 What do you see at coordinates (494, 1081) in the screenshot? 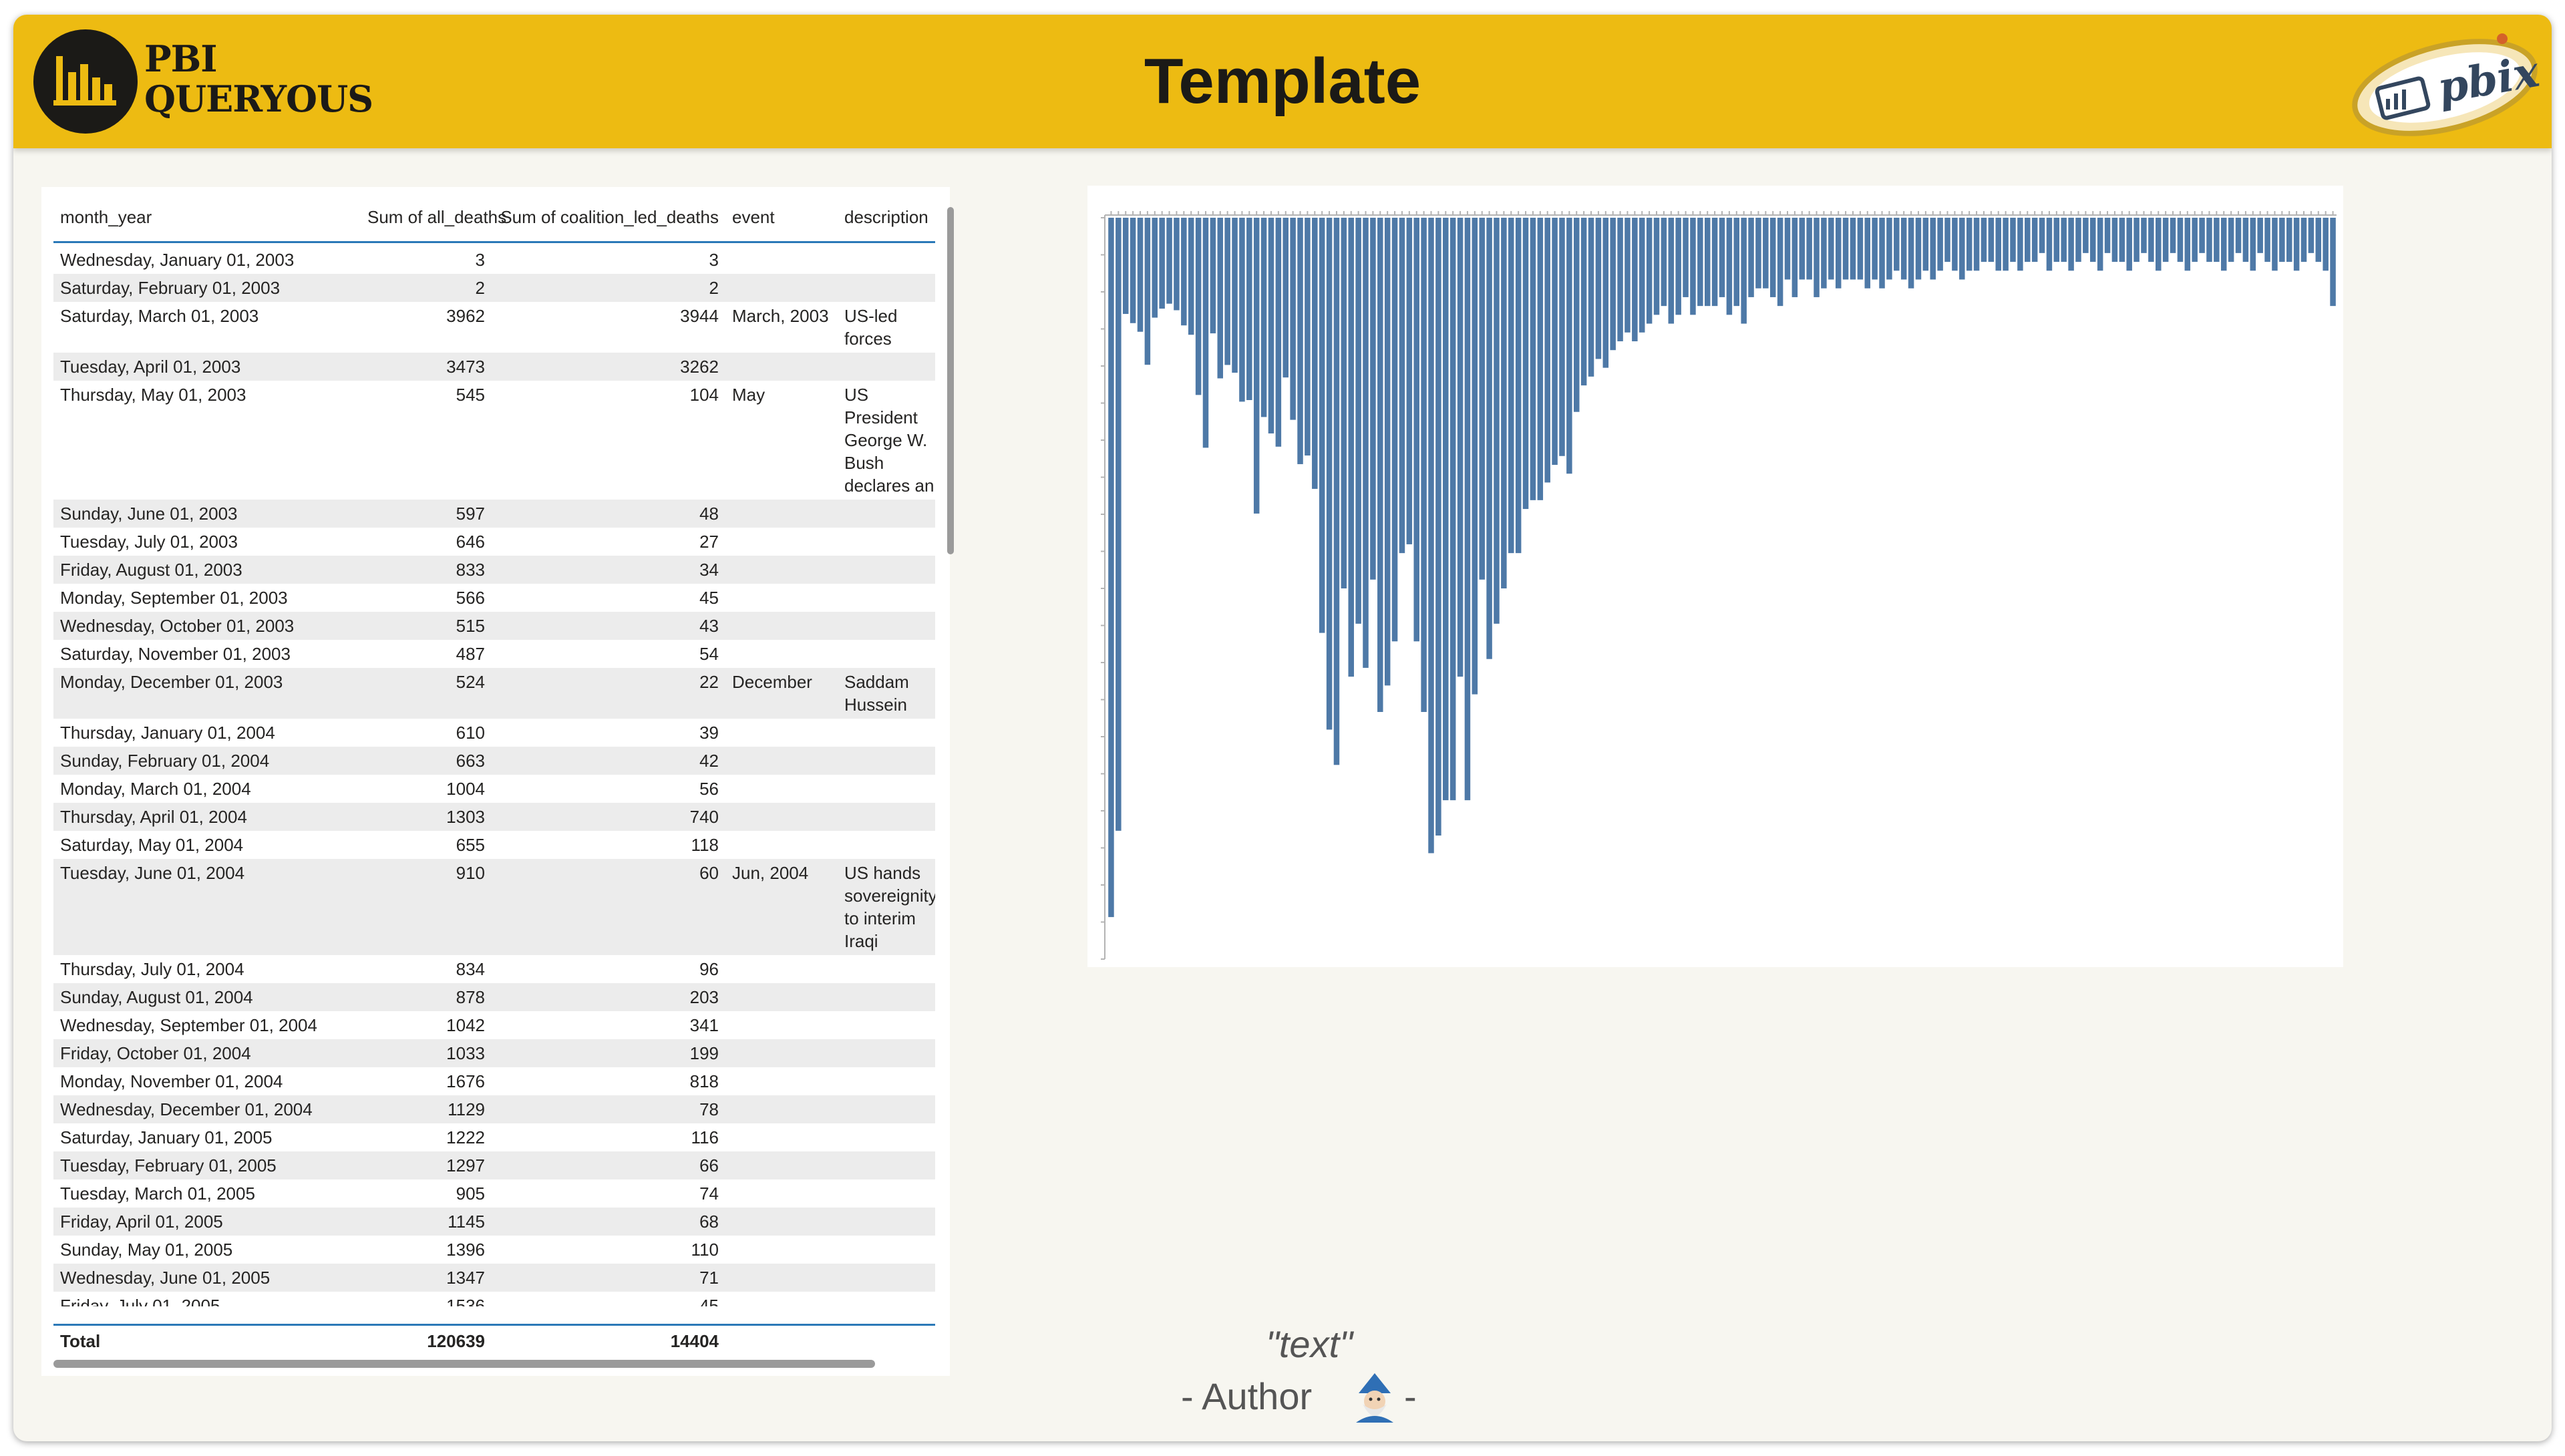
I see `table-row: Monday, November 01, 2004 1676 818` at bounding box center [494, 1081].